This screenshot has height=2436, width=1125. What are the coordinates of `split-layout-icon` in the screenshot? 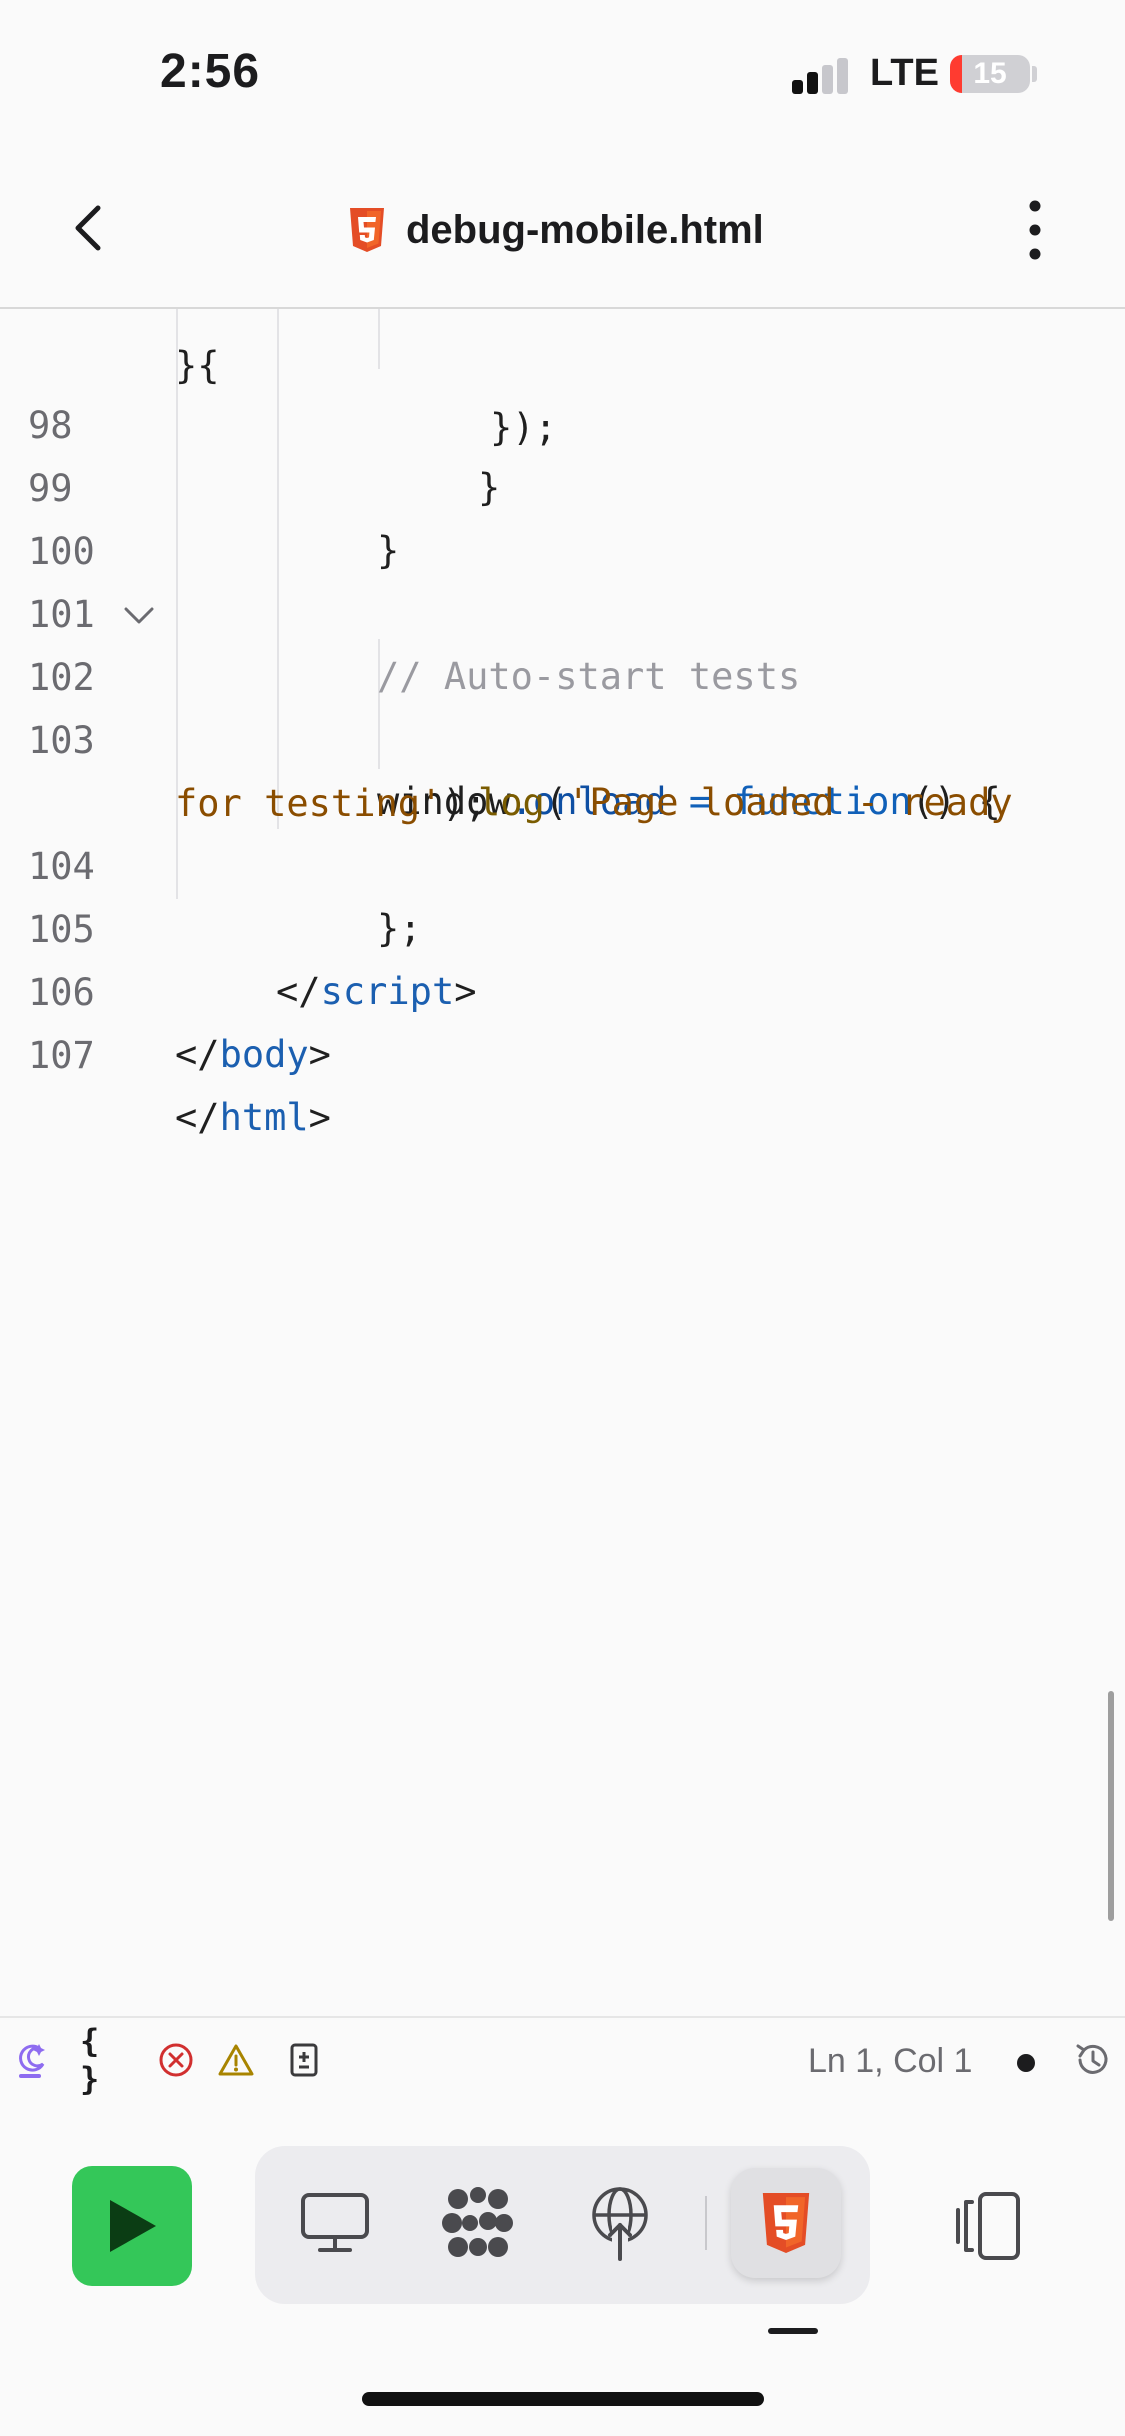 It's located at (988, 2226).